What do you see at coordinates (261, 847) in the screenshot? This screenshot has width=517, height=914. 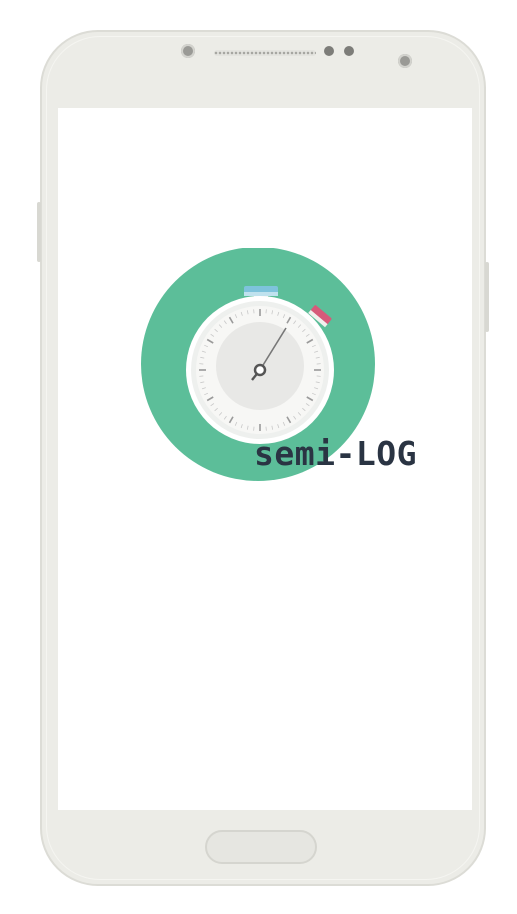 I see `home-button` at bounding box center [261, 847].